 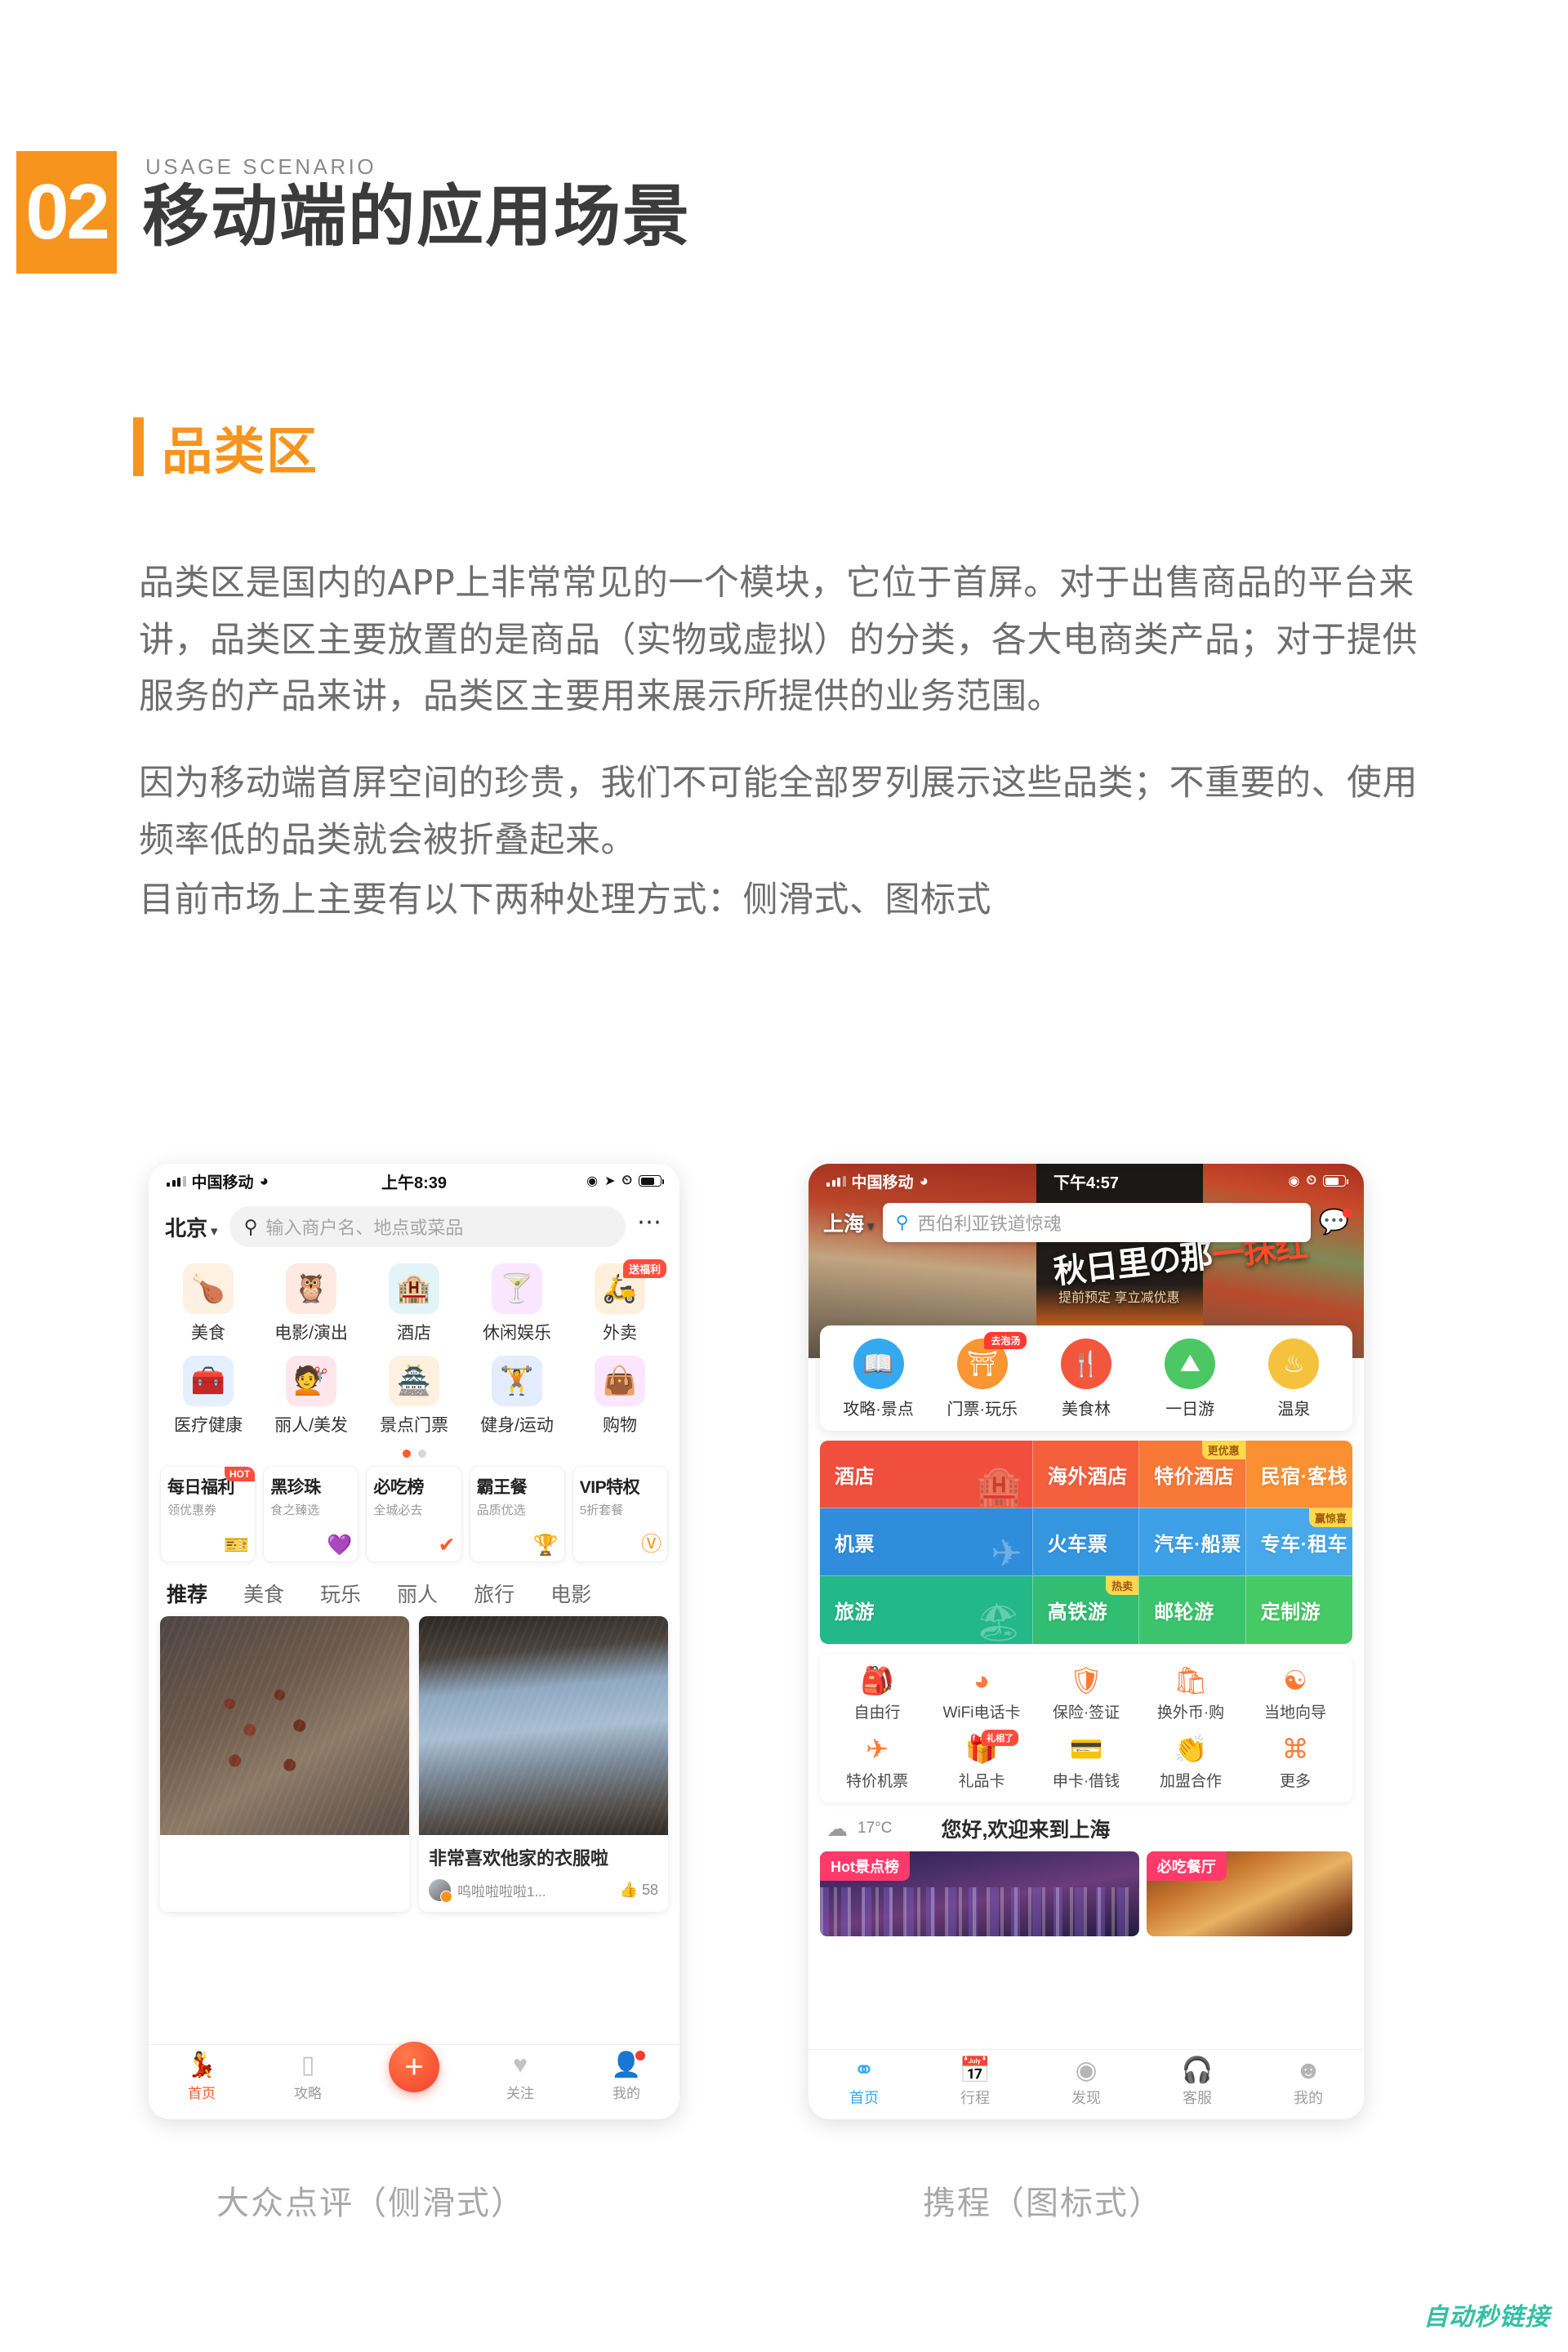 I want to click on category-item-jingdian: 🏯 景点门票, so click(x=414, y=1396).